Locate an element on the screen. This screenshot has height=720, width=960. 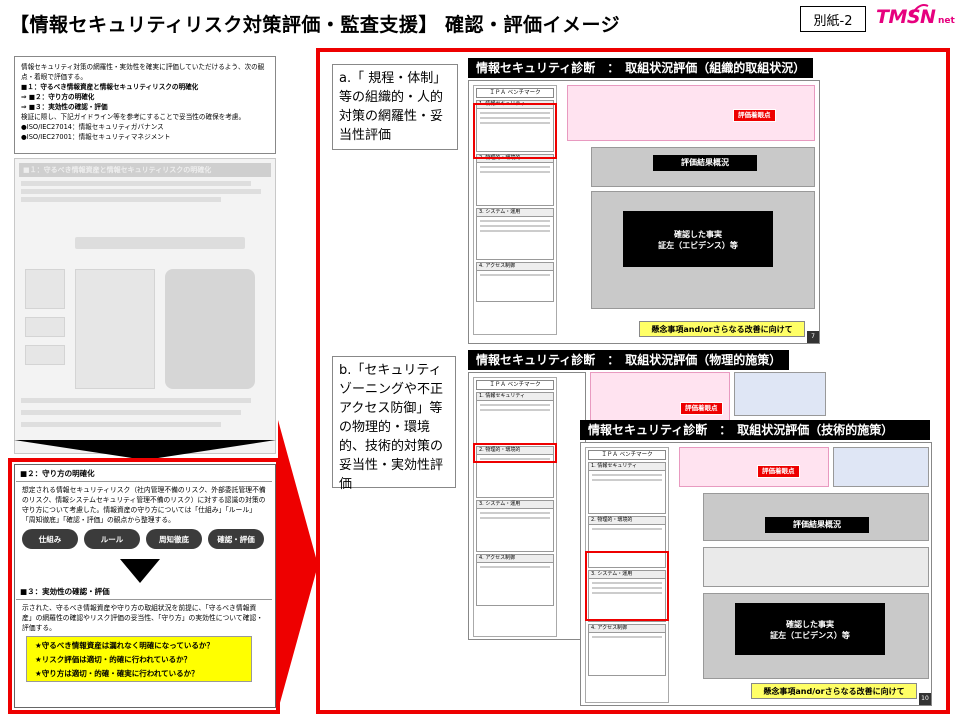
reference-1: ●ISO/IEC27014：情報セキュリティガバナンス is located at coordinates (92, 127).